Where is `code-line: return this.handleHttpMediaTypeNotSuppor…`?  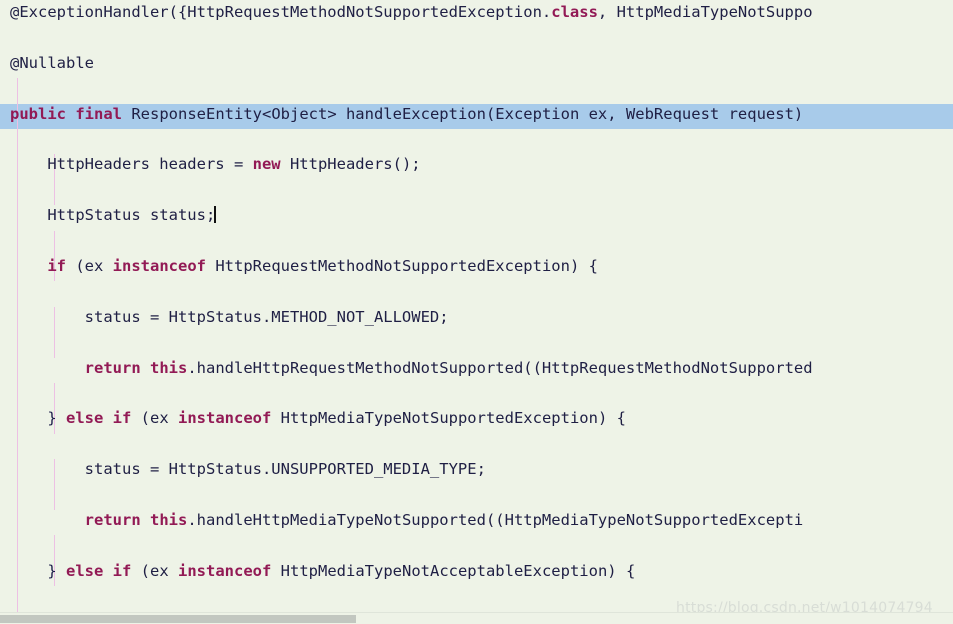
code-line: return this.handleHttpMediaTypeNotSuppor… is located at coordinates (476, 520).